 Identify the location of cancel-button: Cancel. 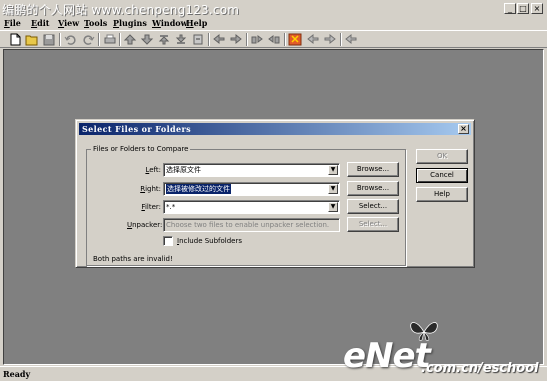
(442, 175).